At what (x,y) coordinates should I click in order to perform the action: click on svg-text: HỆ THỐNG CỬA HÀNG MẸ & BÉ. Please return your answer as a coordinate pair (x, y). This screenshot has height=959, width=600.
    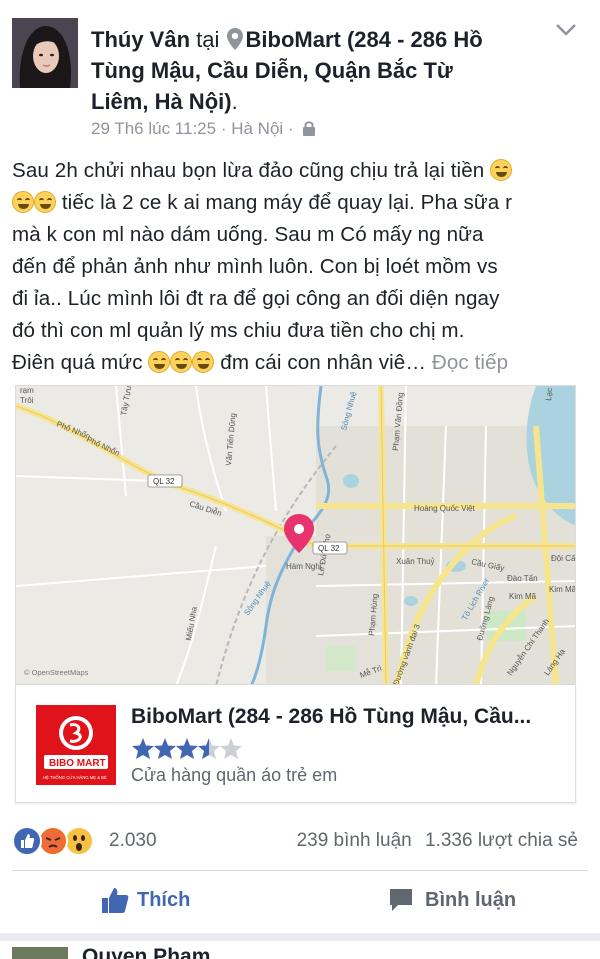
    Looking at the image, I should click on (75, 777).